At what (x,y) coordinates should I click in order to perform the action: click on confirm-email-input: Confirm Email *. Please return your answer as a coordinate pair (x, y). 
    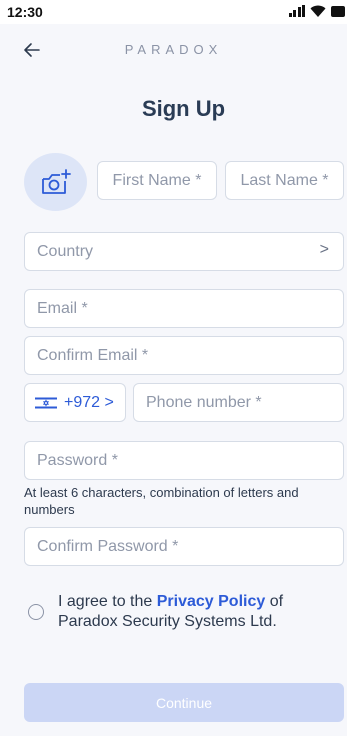
    Looking at the image, I should click on (184, 355).